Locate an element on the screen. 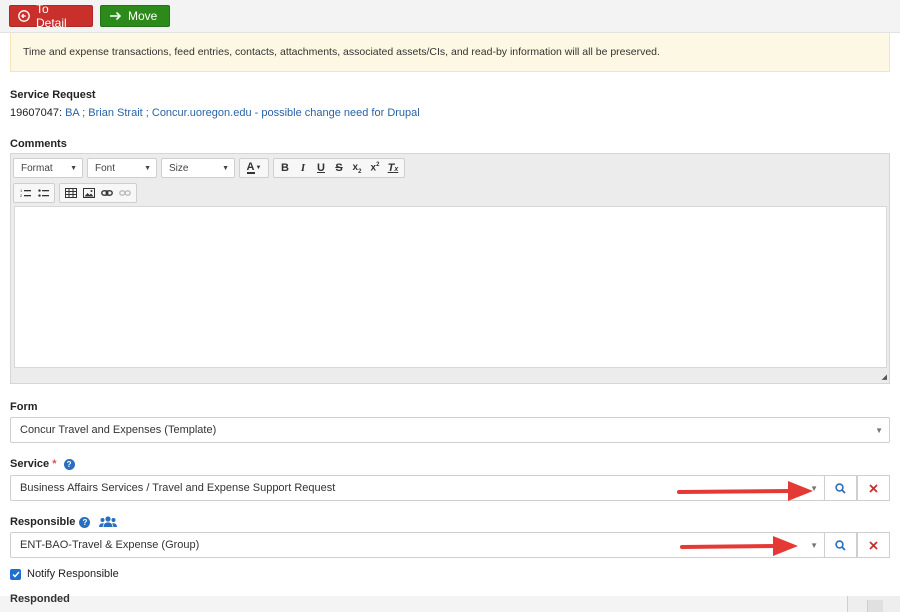  form-select: Concur Travel and Expenses (Template) ▼ is located at coordinates (450, 430).